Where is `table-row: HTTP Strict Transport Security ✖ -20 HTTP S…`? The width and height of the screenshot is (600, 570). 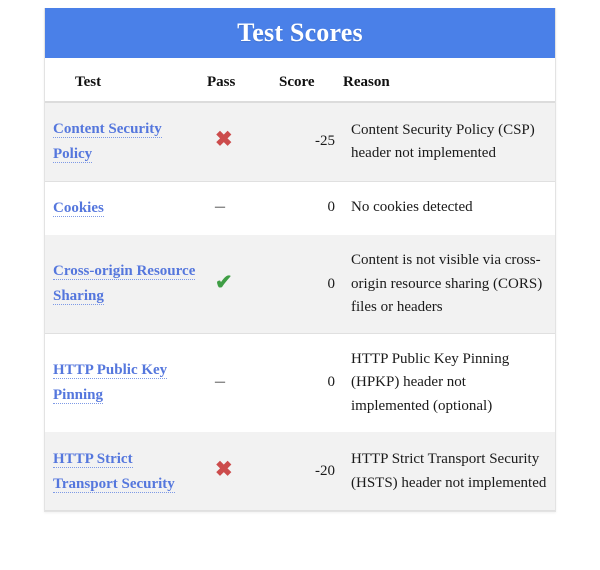
table-row: HTTP Strict Transport Security ✖ -20 HTTP S… is located at coordinates (300, 471).